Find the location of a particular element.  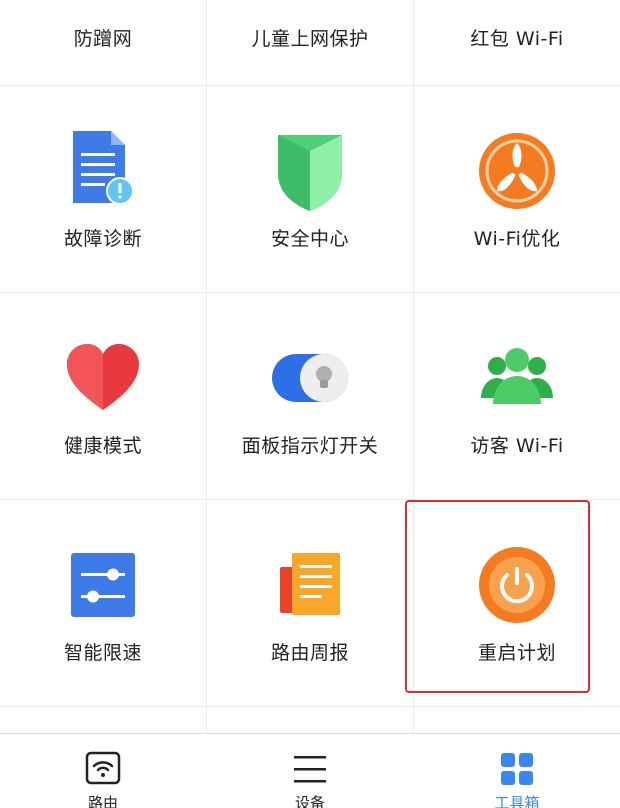

tool-panel-light-switch: 面板指示灯开关 is located at coordinates (310, 396).